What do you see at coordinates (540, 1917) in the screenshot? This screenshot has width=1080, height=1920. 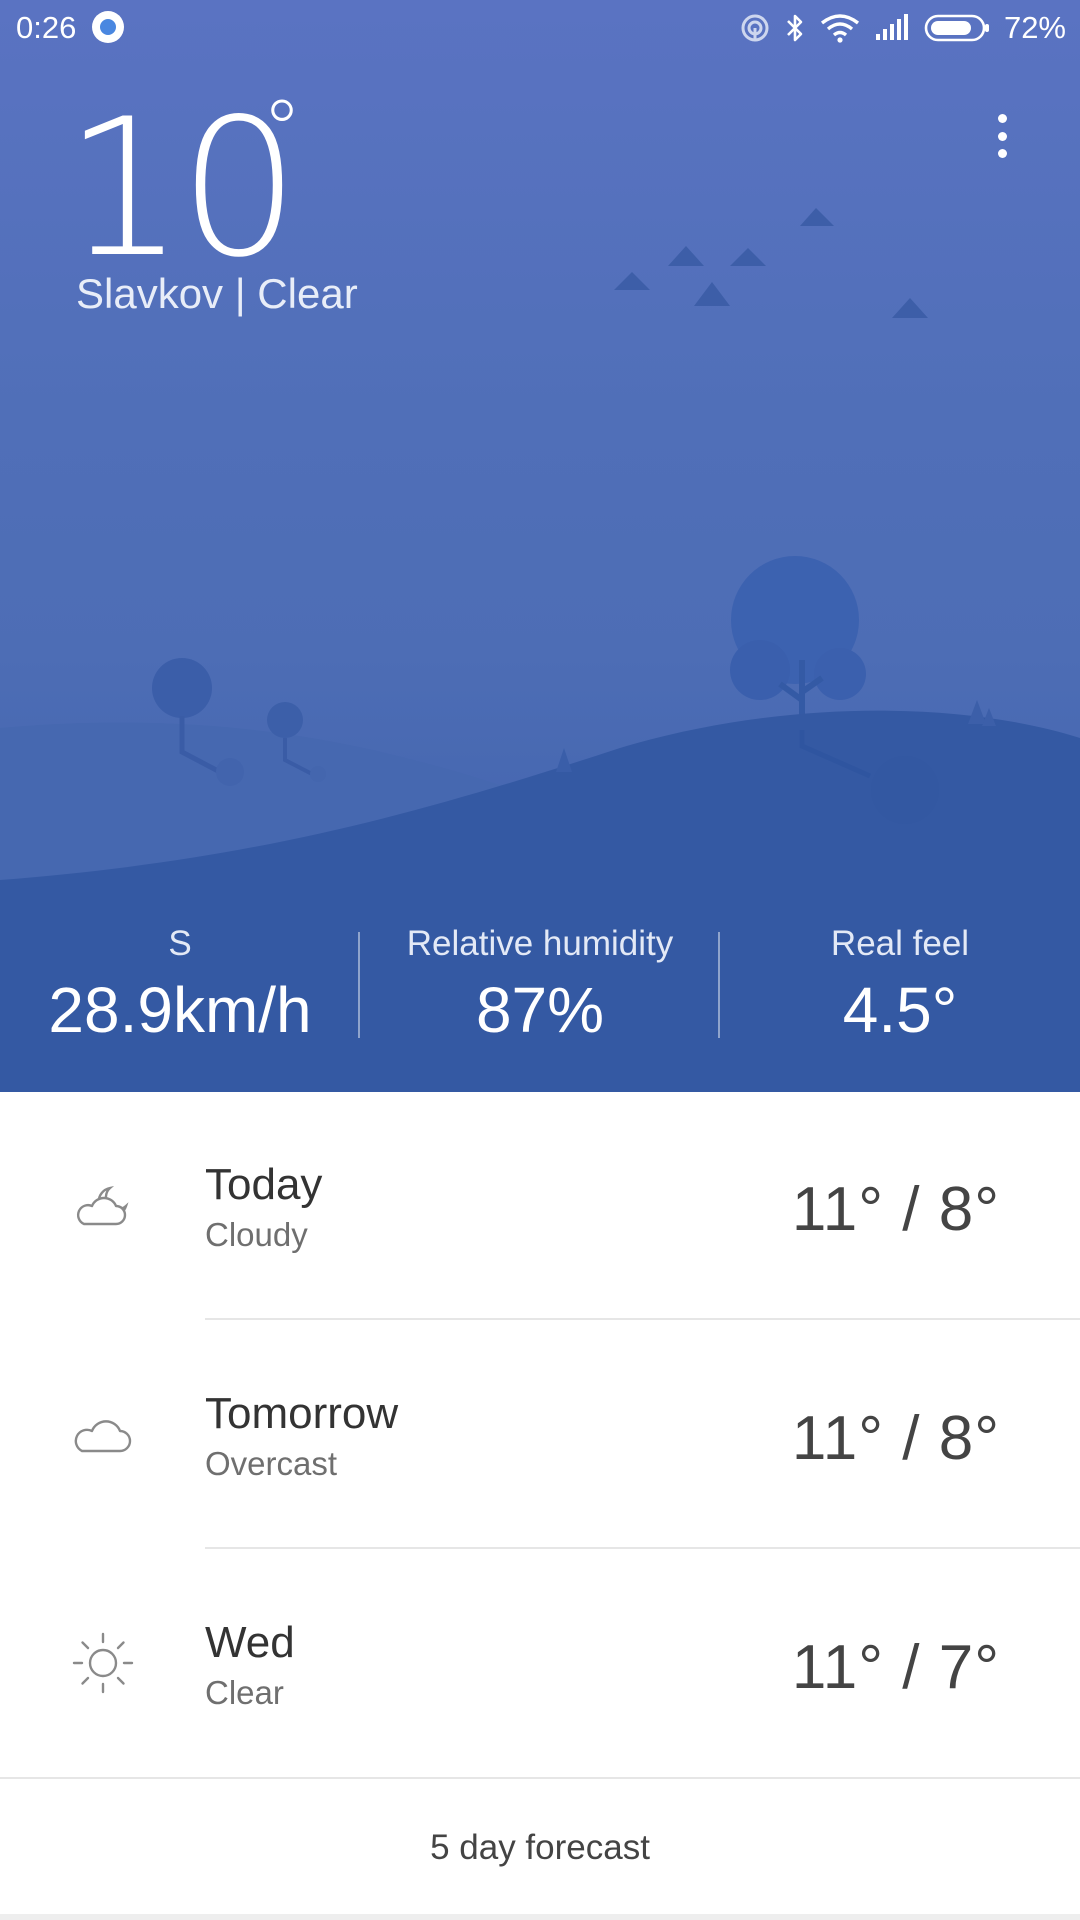 I see `bottom-edge` at bounding box center [540, 1917].